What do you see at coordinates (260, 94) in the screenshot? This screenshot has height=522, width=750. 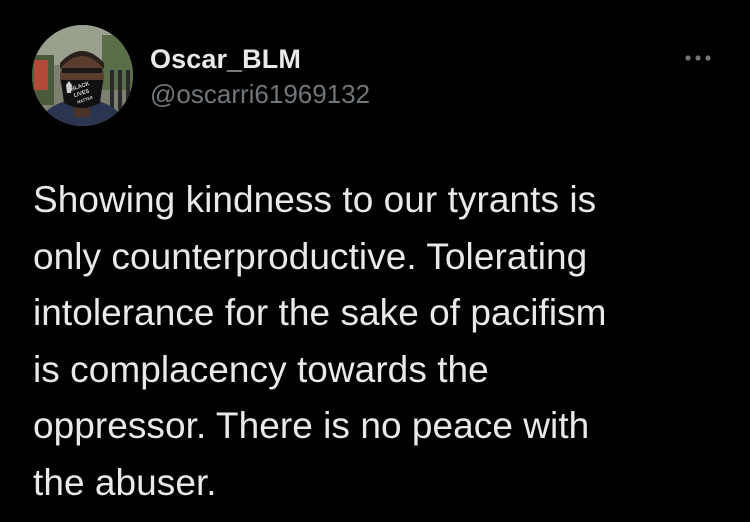 I see `author-handle: @oscarri61969132` at bounding box center [260, 94].